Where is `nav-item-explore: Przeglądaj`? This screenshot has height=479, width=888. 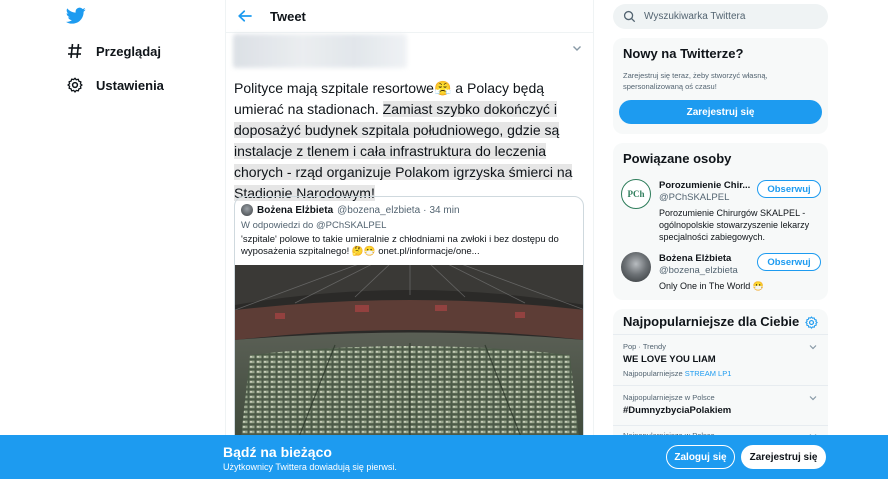 nav-item-explore: Przeglądaj is located at coordinates (113, 51).